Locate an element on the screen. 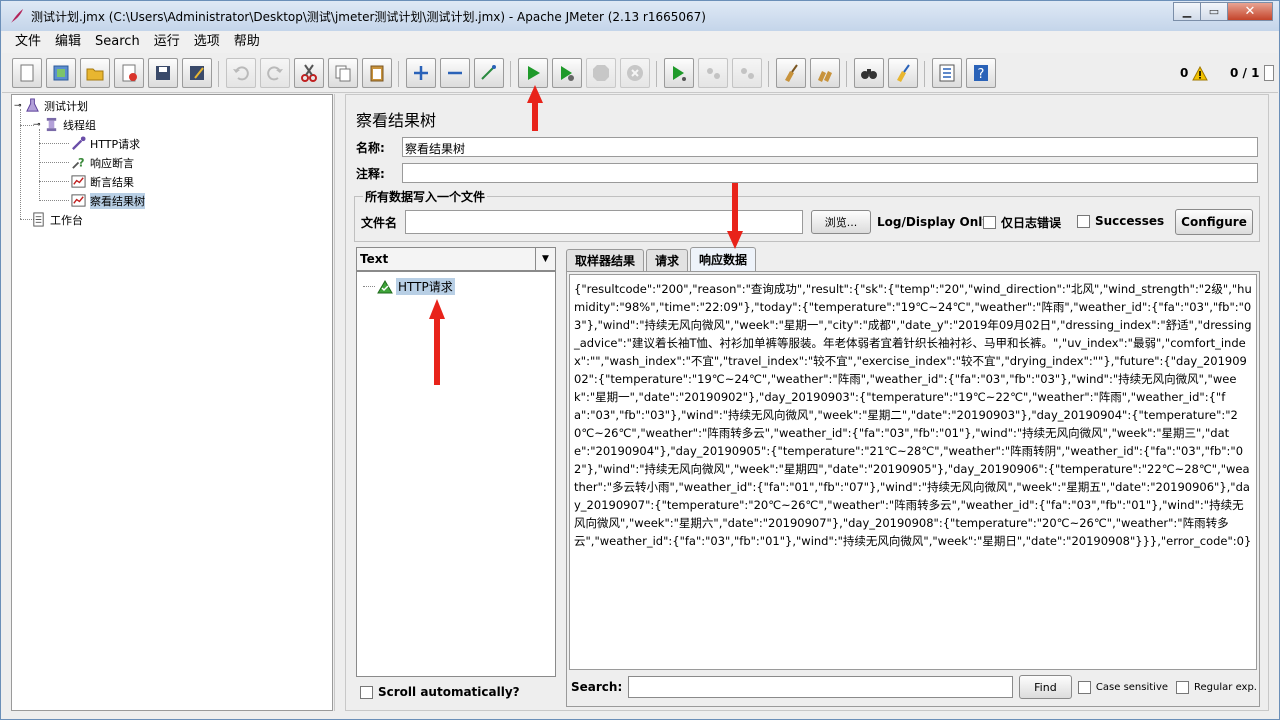 This screenshot has height=720, width=1280. start-no-pauses-button is located at coordinates (567, 73).